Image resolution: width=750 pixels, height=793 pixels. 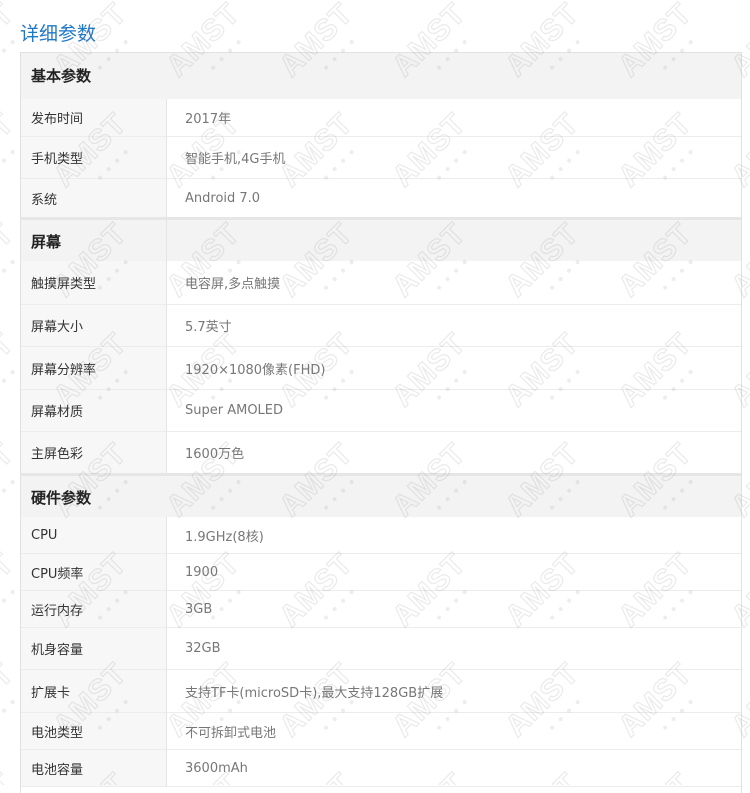 What do you see at coordinates (94, 117) in the screenshot?
I see `spec-key: 发布时间` at bounding box center [94, 117].